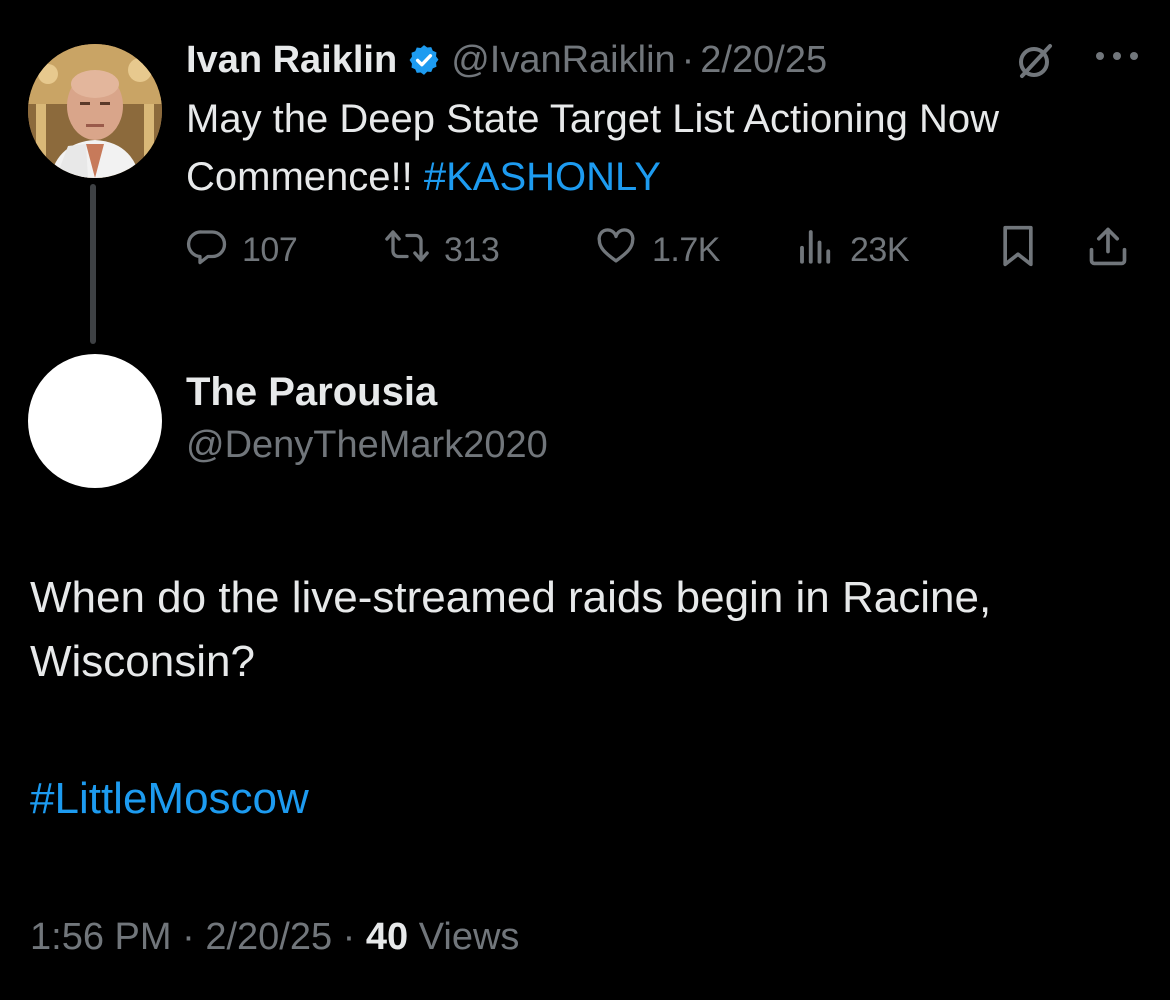  I want to click on author-avatar, so click(95, 111).